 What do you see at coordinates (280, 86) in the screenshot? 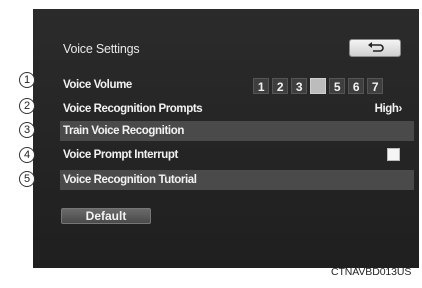
I see `volume-step-2: 2` at bounding box center [280, 86].